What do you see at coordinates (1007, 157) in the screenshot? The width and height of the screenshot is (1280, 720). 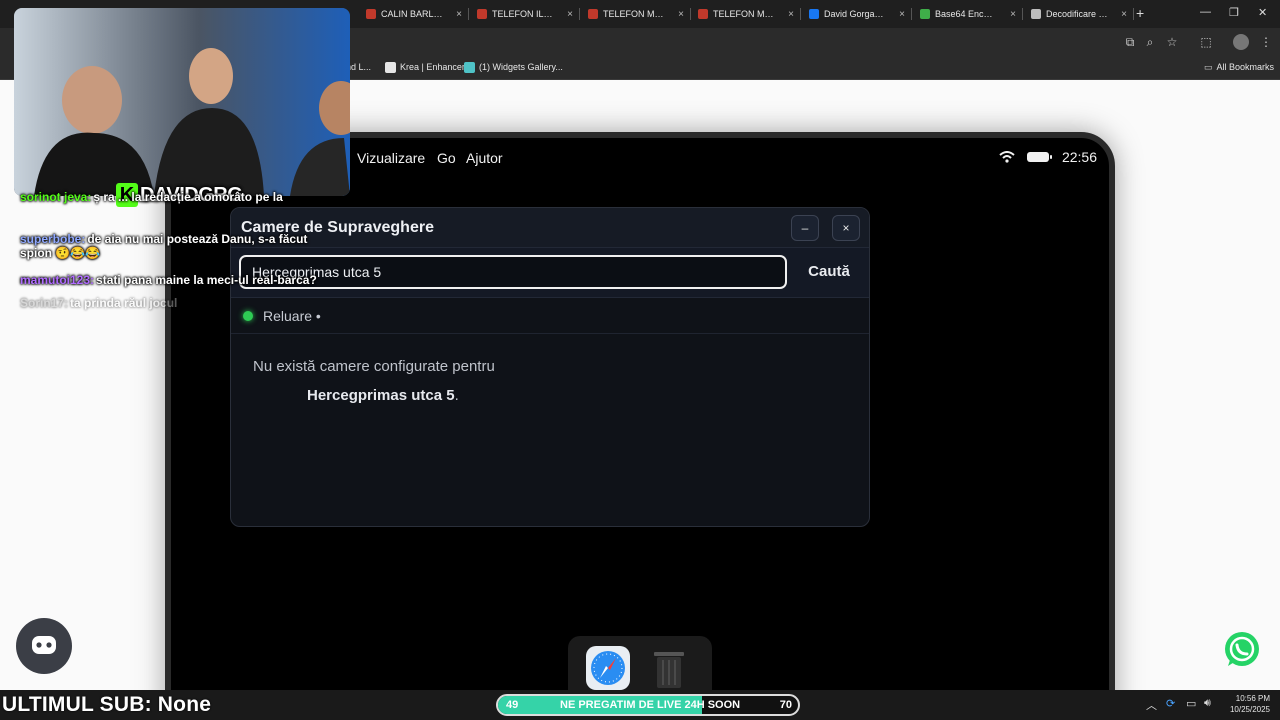 I see `wifi-icon` at bounding box center [1007, 157].